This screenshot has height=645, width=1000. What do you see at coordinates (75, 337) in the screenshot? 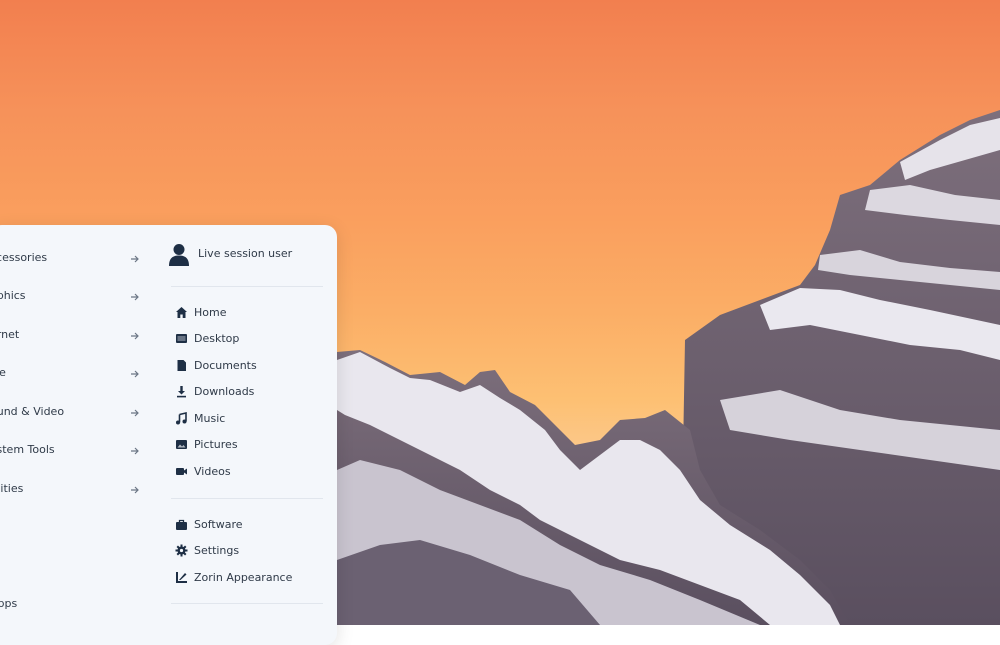
I see `category-internet: ernet` at bounding box center [75, 337].